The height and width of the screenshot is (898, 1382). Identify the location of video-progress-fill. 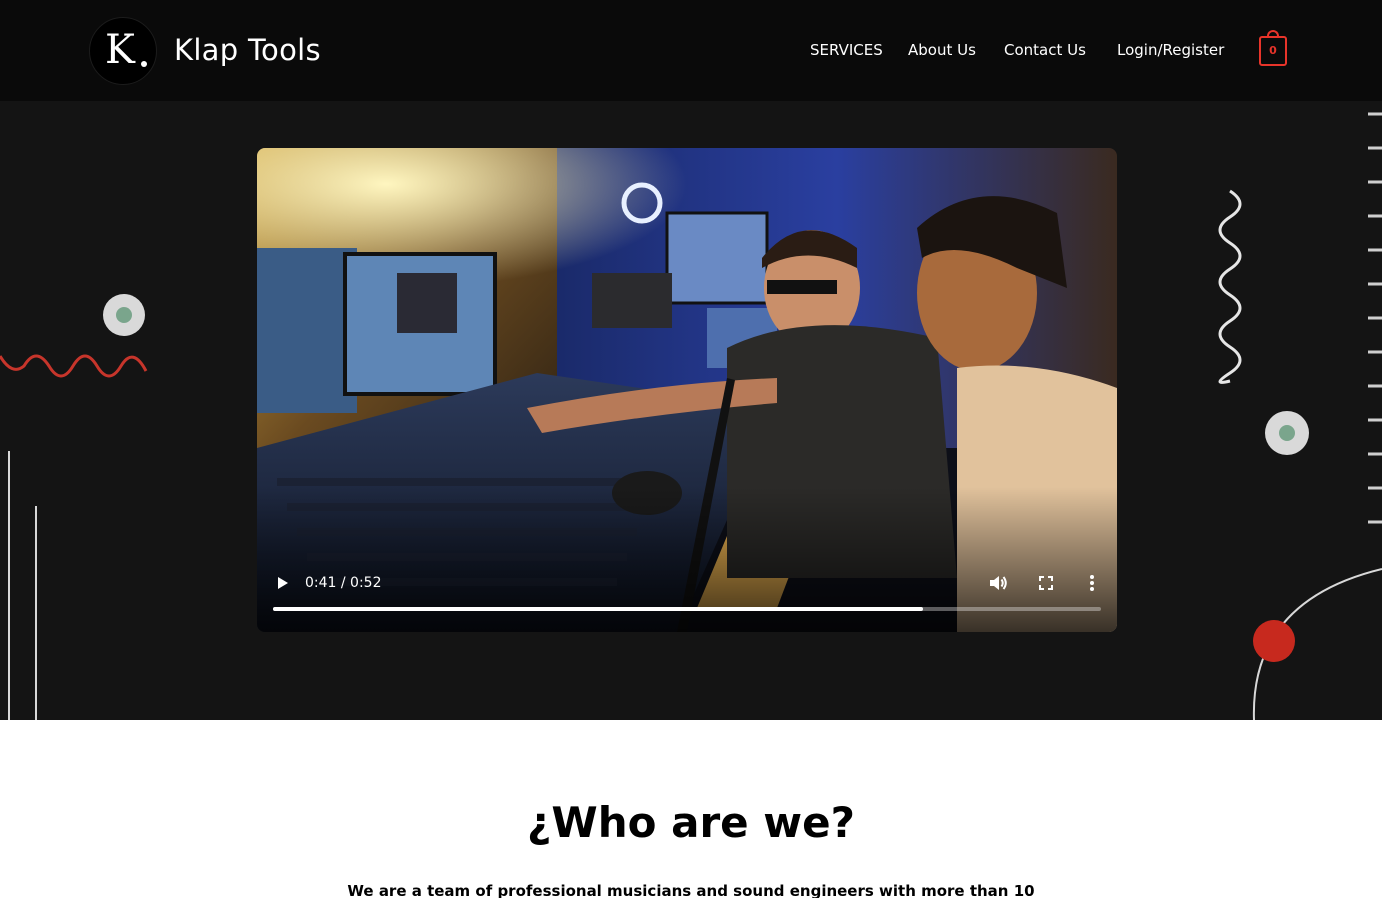
(598, 609).